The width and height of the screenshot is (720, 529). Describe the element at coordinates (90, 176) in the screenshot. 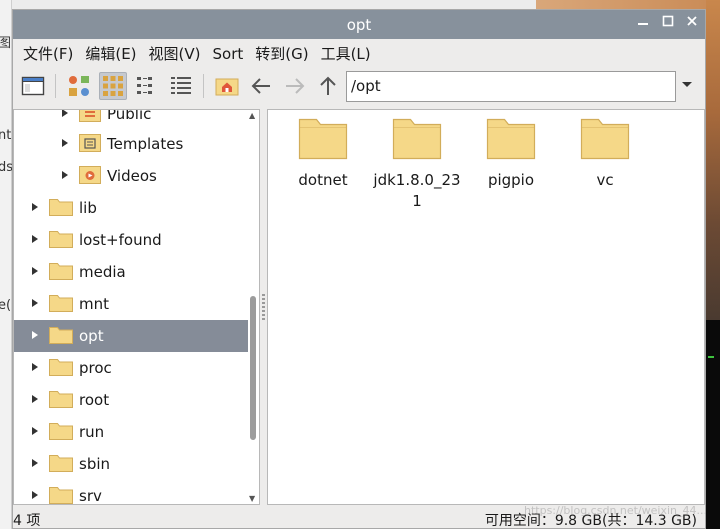

I see `videos-folder-icon` at that location.